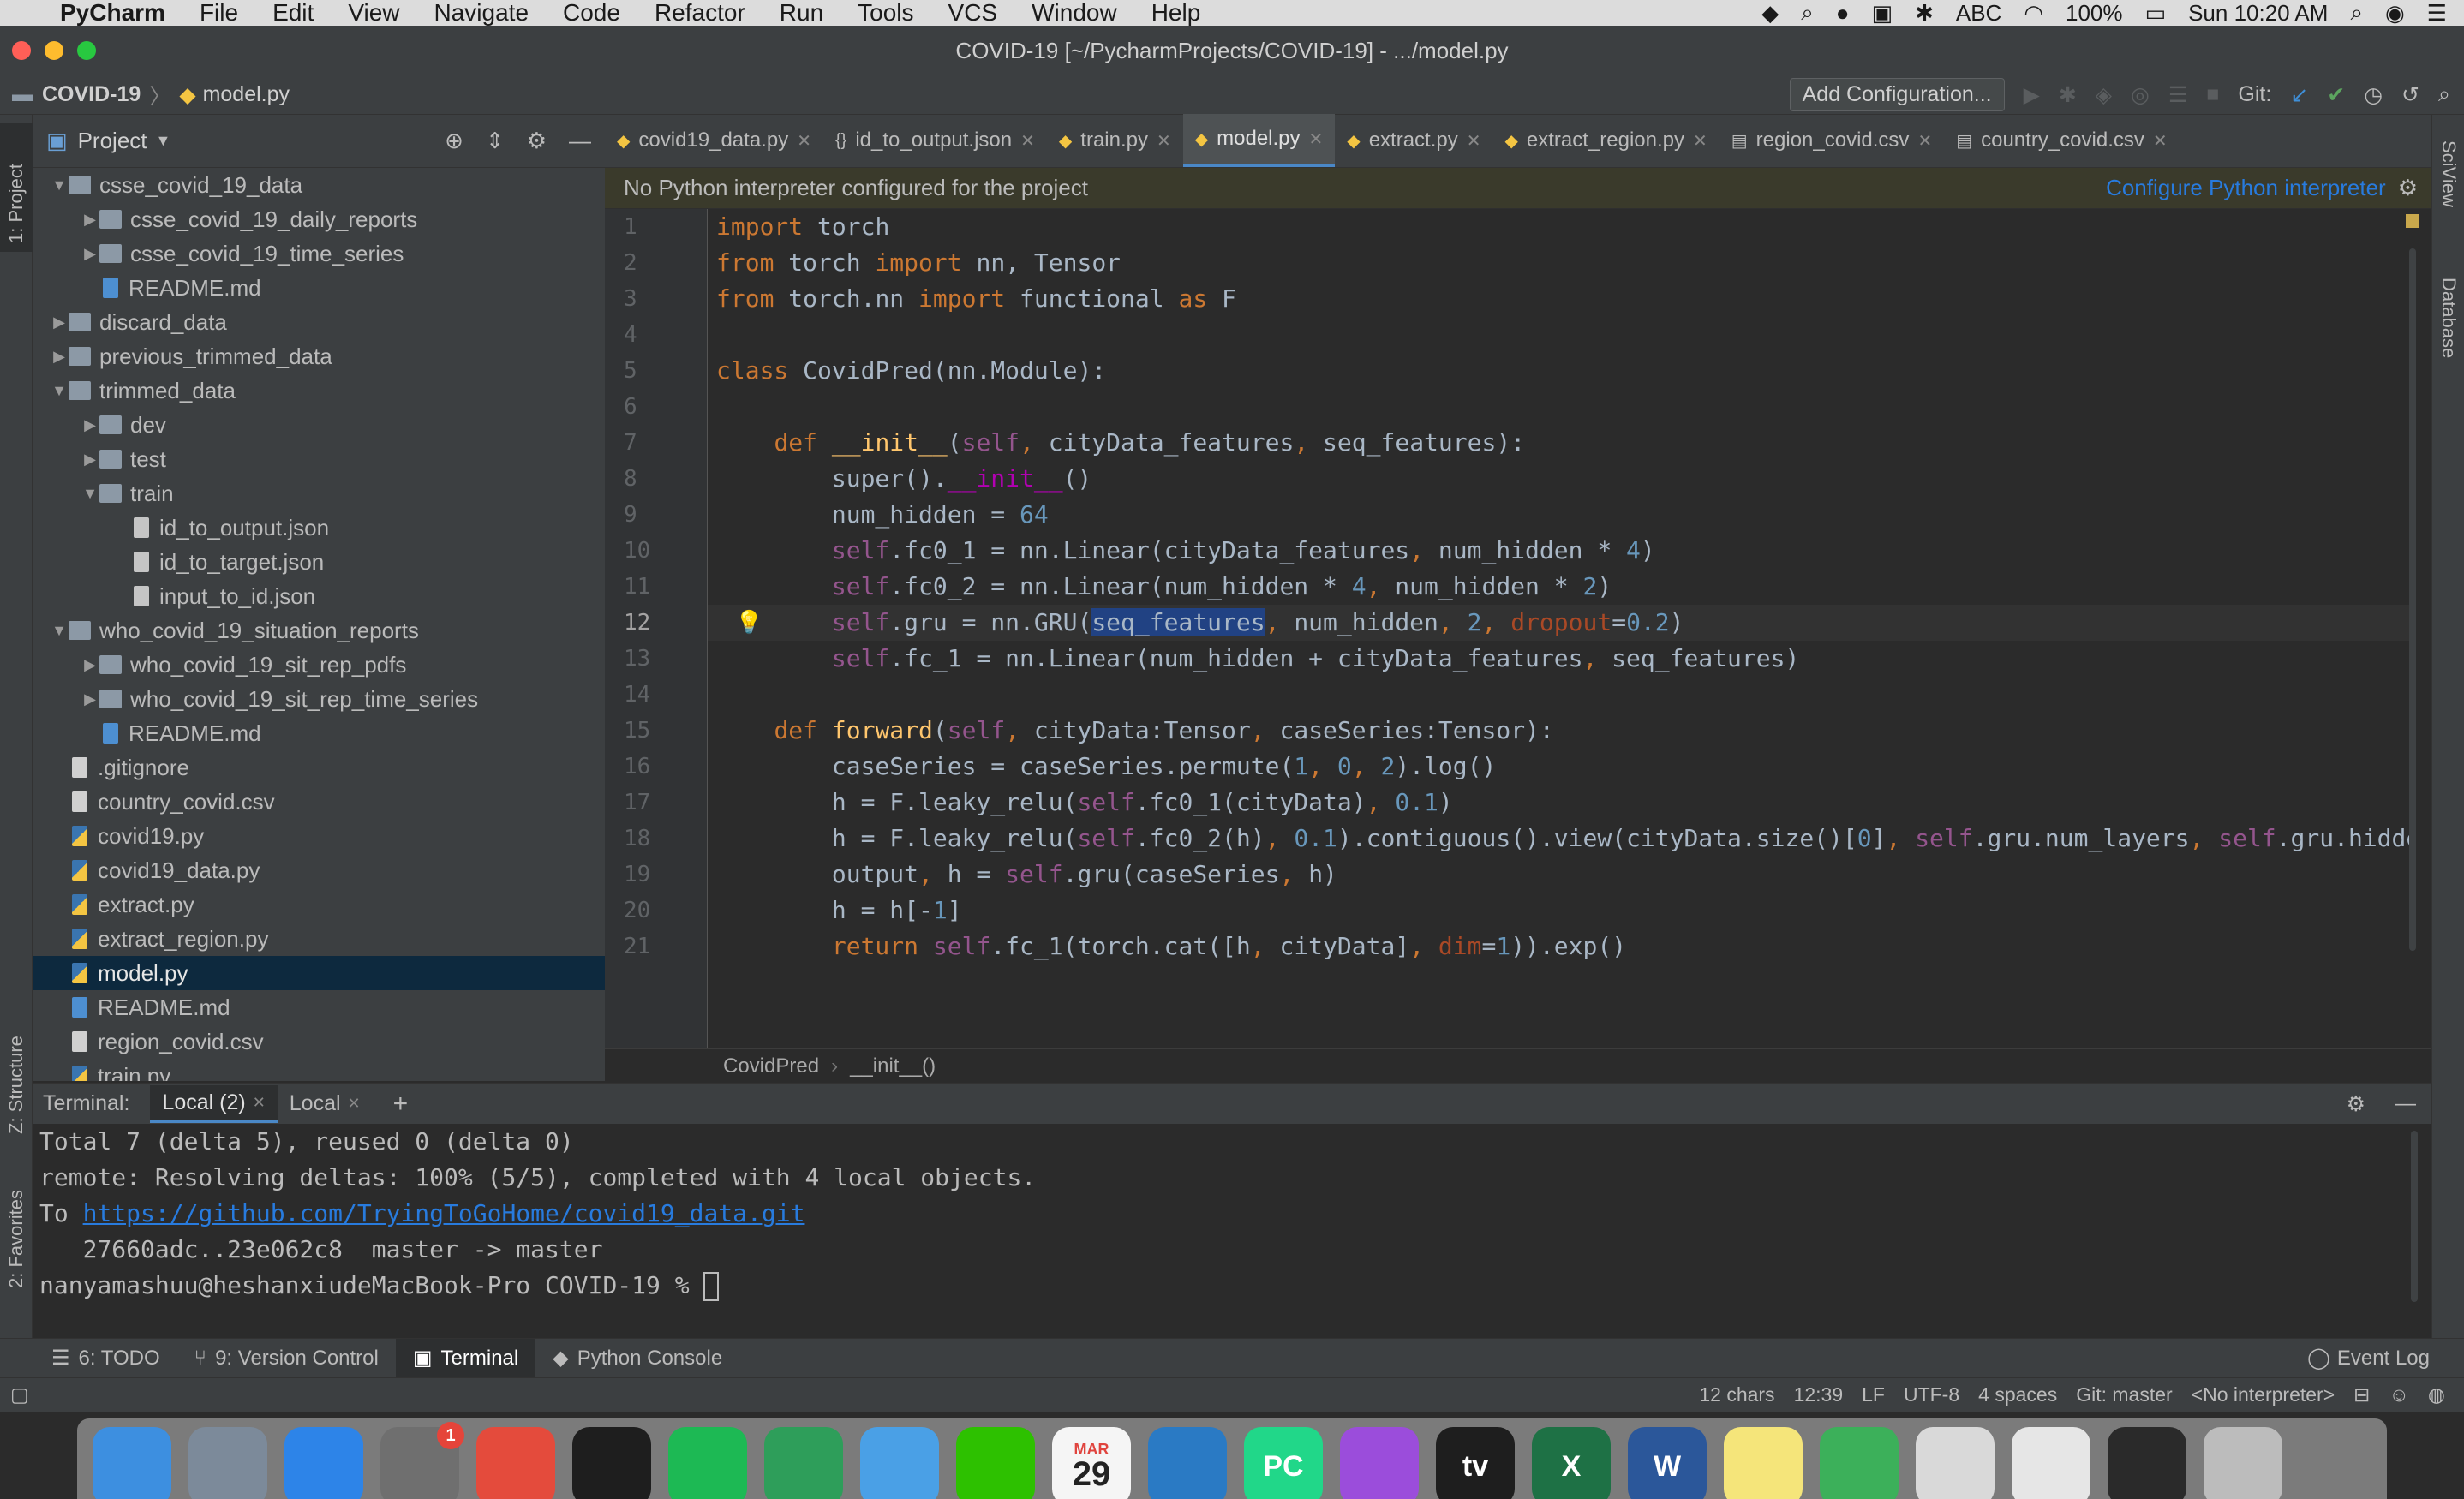 Image resolution: width=2464 pixels, height=1499 pixels. I want to click on bluetooth-icon: ✱, so click(1924, 13).